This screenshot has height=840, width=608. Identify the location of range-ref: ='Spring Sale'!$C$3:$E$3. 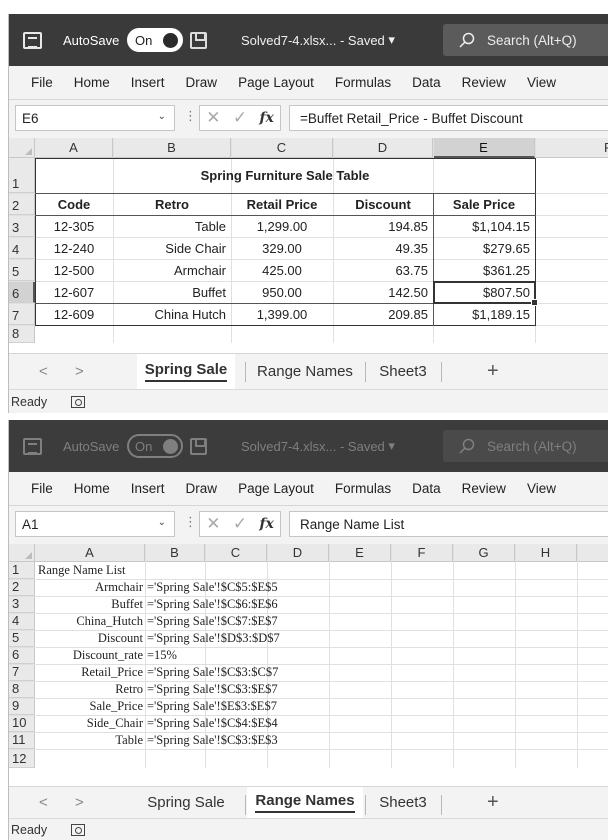
(212, 740).